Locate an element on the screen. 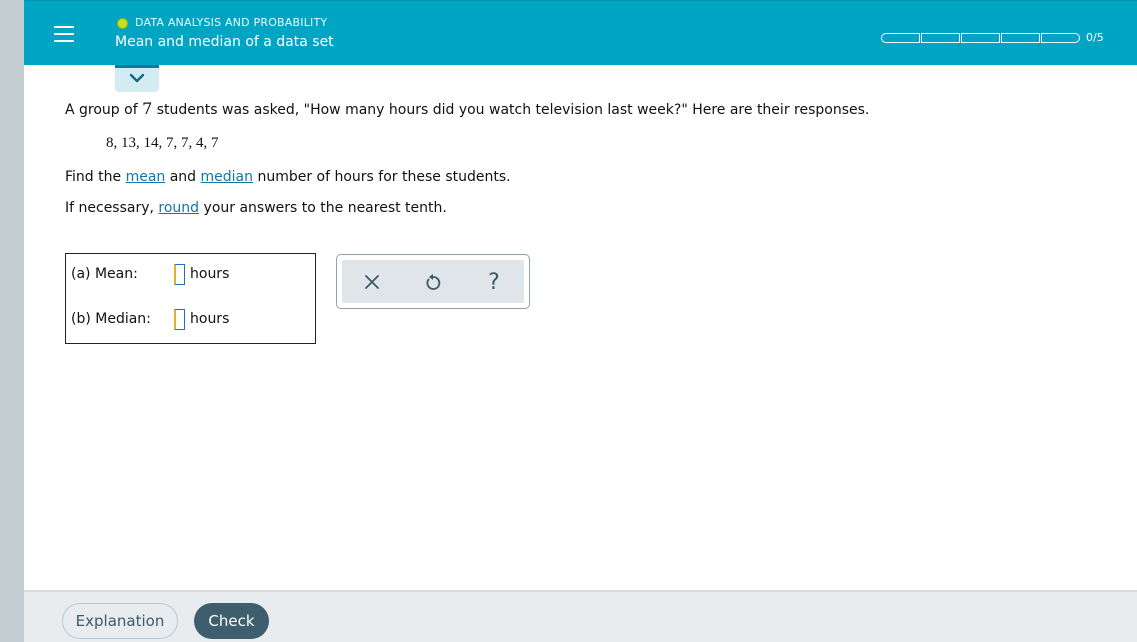 This screenshot has height=642, width=1137. topic-status-dot is located at coordinates (122, 23).